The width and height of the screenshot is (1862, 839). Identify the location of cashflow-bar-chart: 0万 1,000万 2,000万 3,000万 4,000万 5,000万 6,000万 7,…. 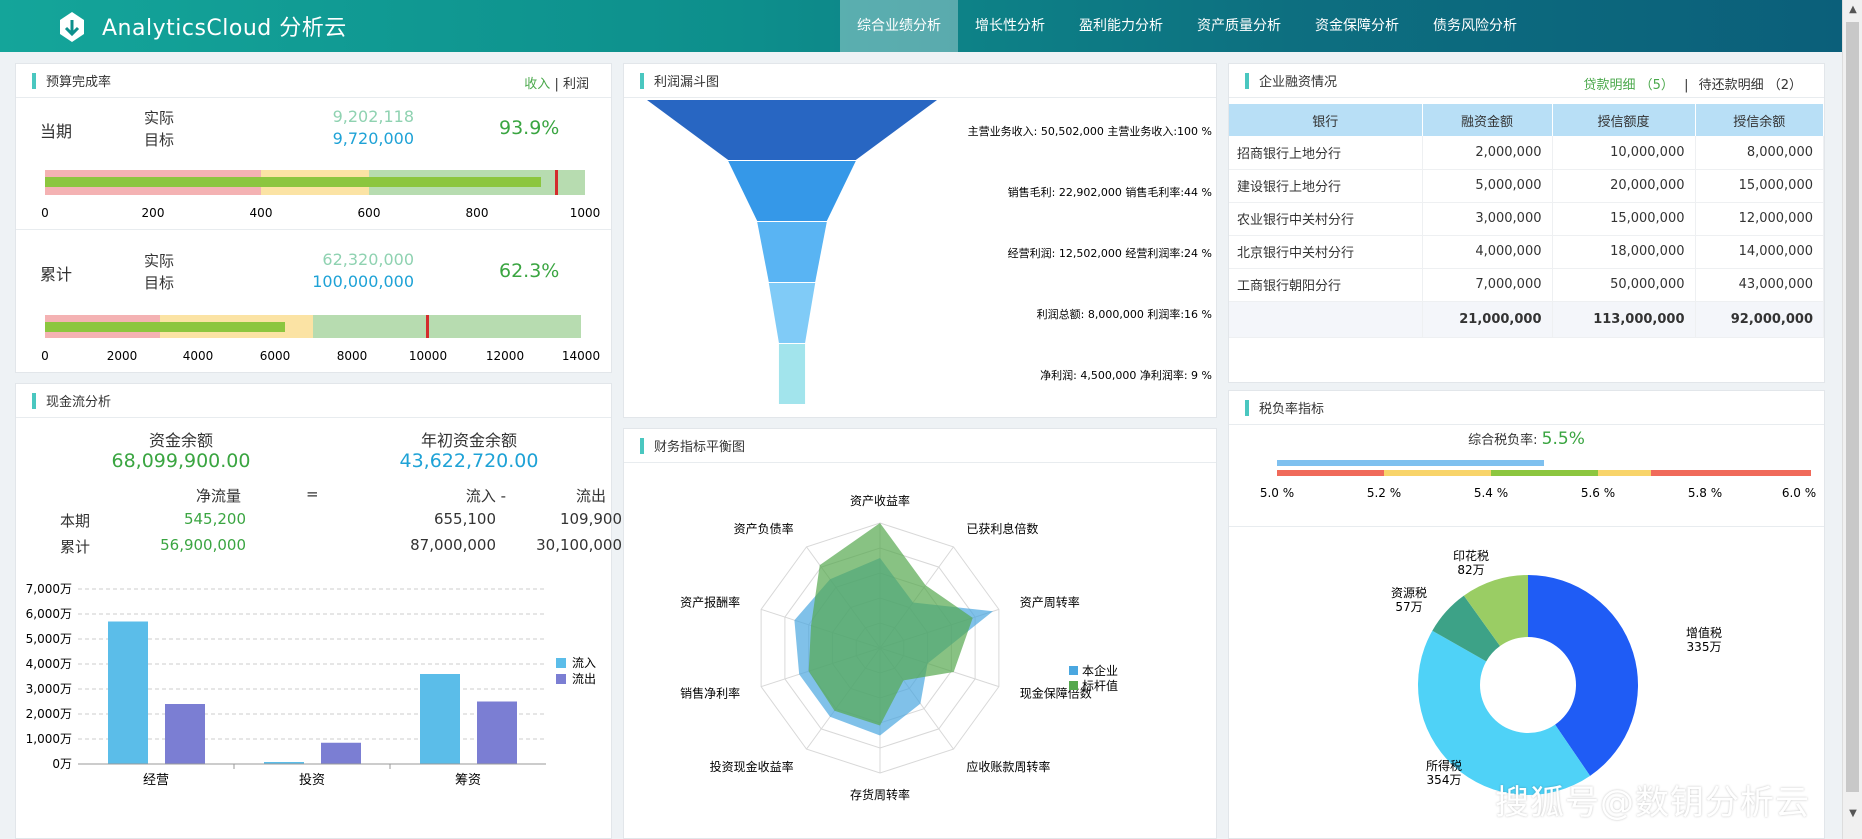
(311, 685).